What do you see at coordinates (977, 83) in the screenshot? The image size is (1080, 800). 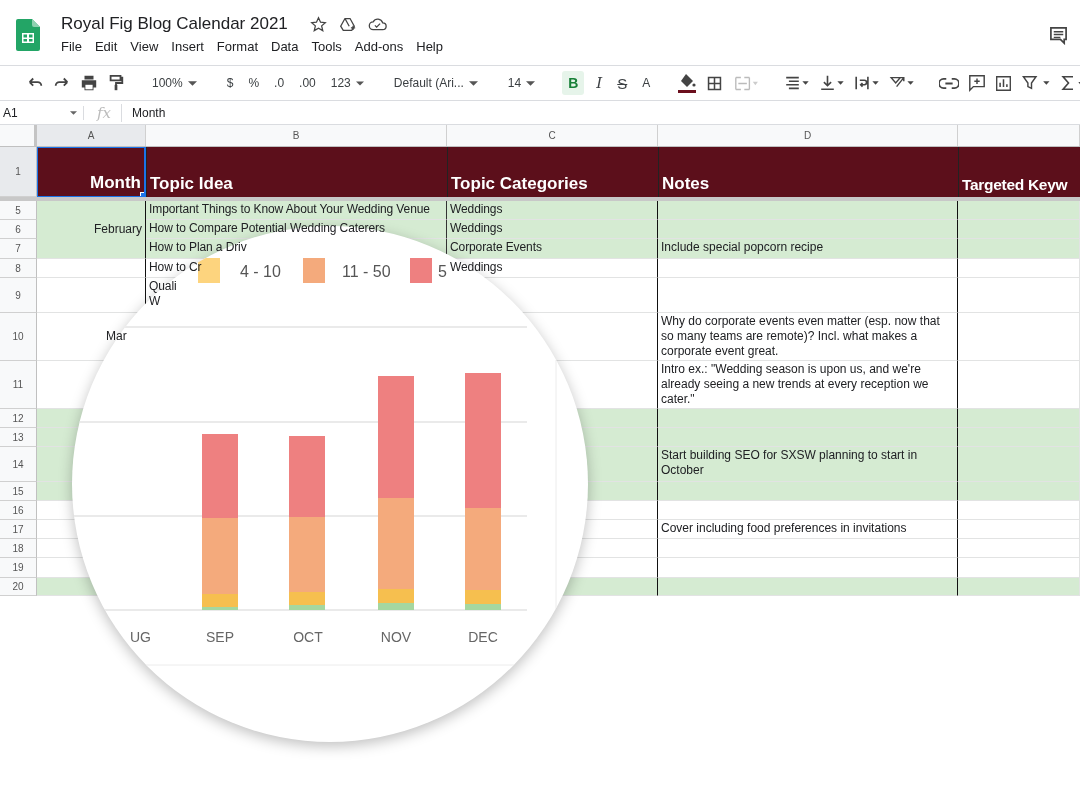 I see `insert-comment-icon` at bounding box center [977, 83].